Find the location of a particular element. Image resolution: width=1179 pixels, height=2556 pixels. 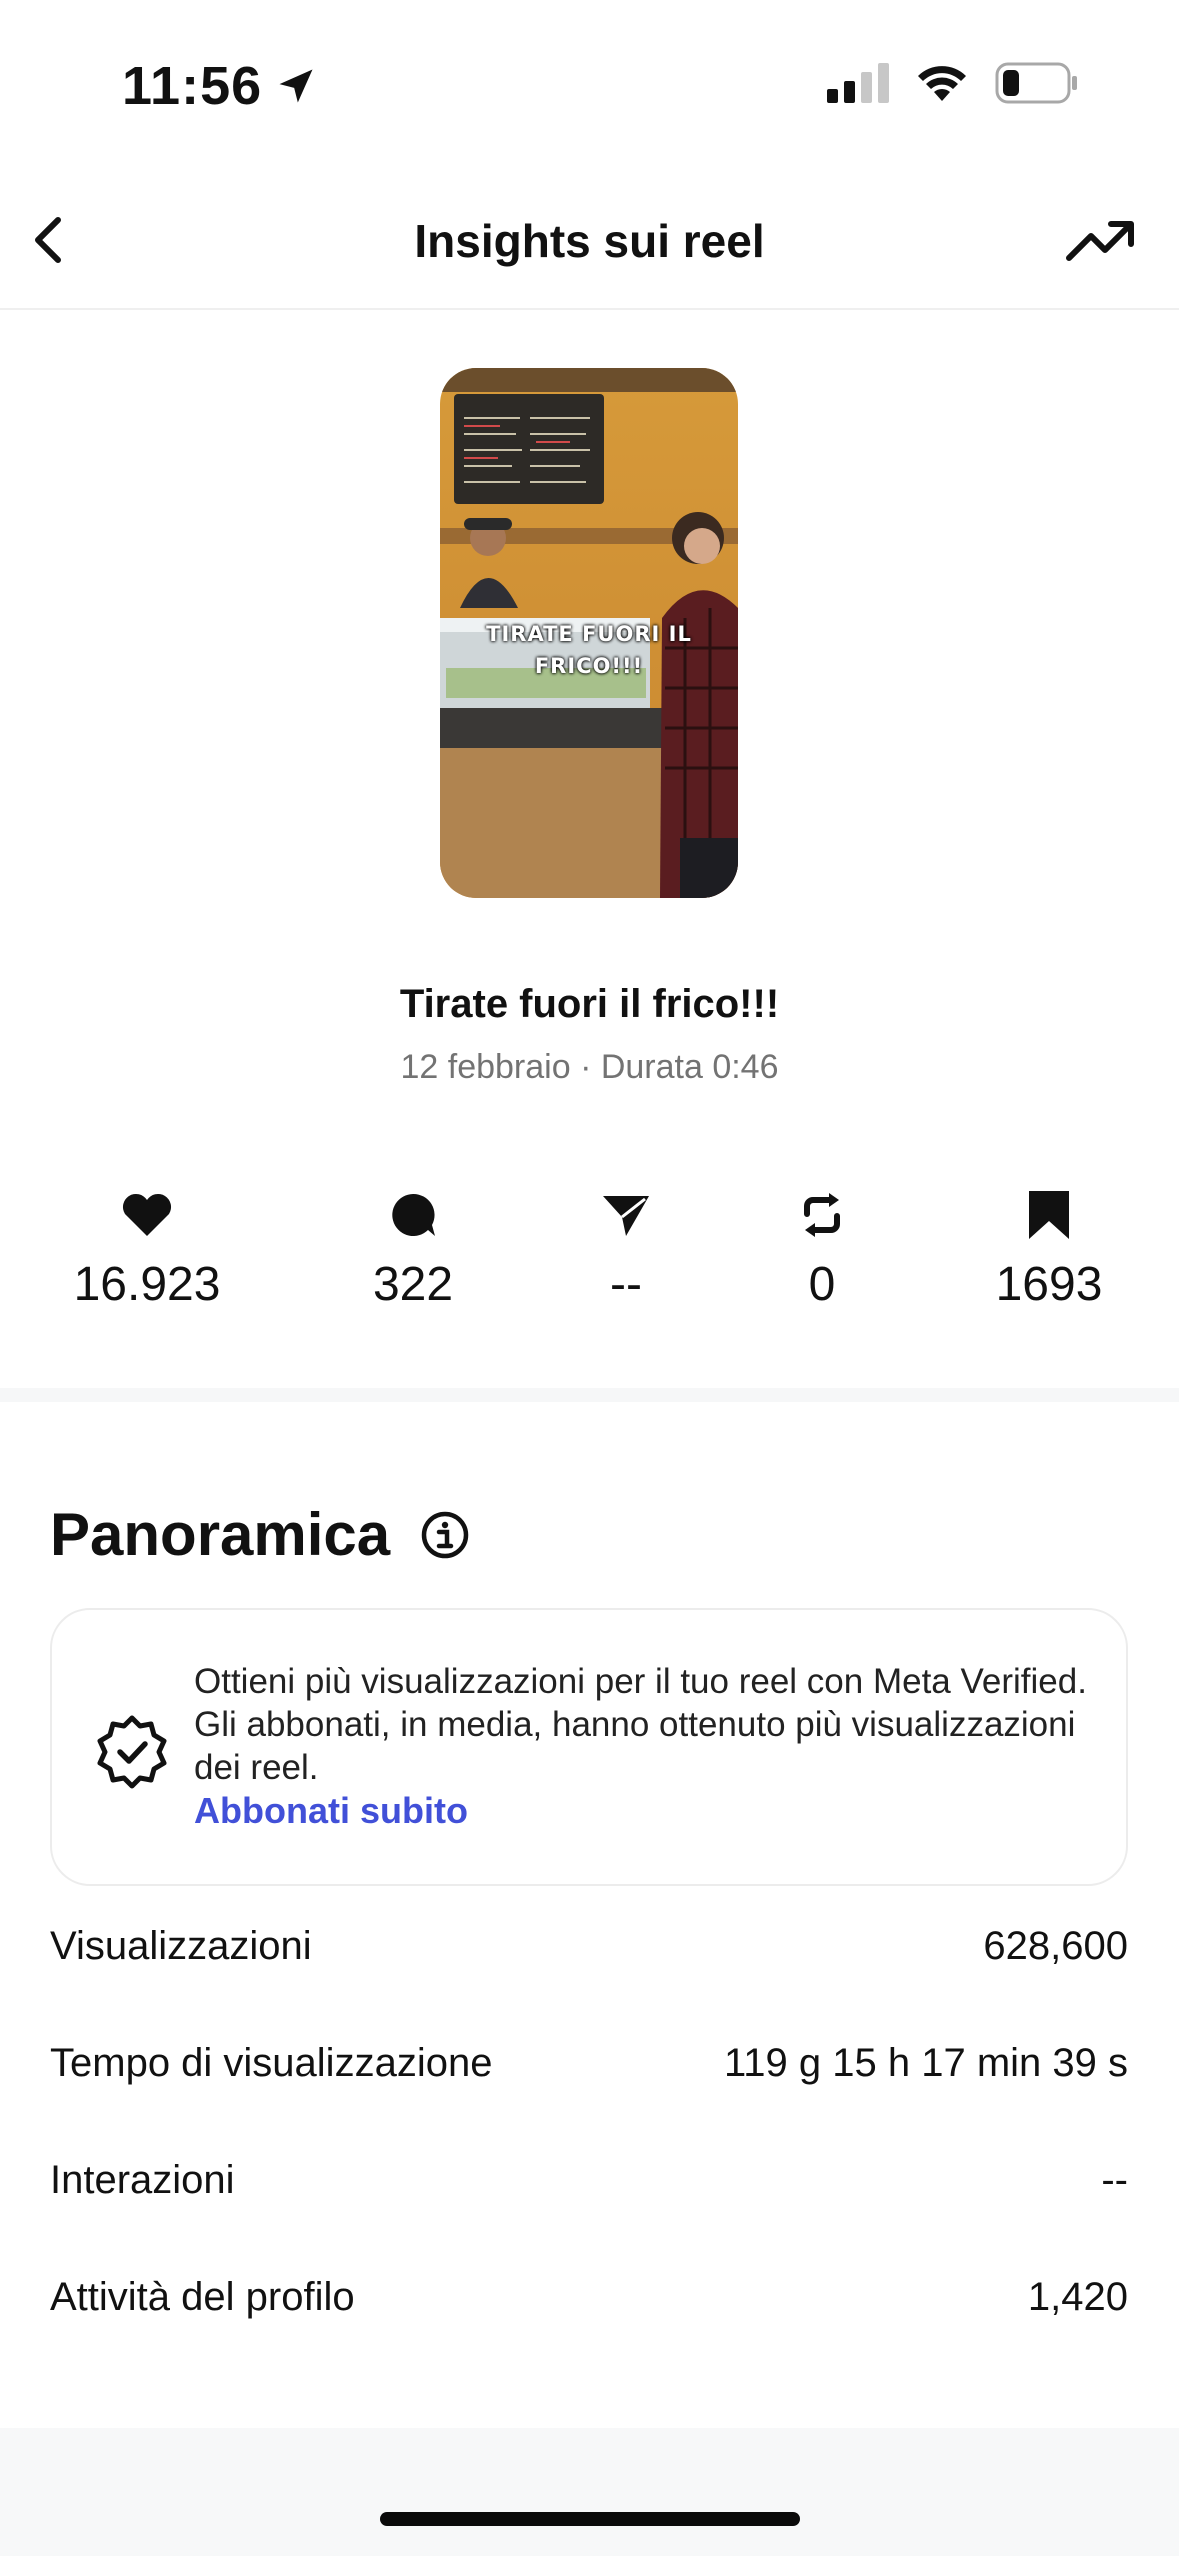

stat-row-profile-activity: Attività del profilo 1,420 is located at coordinates (589, 2297).